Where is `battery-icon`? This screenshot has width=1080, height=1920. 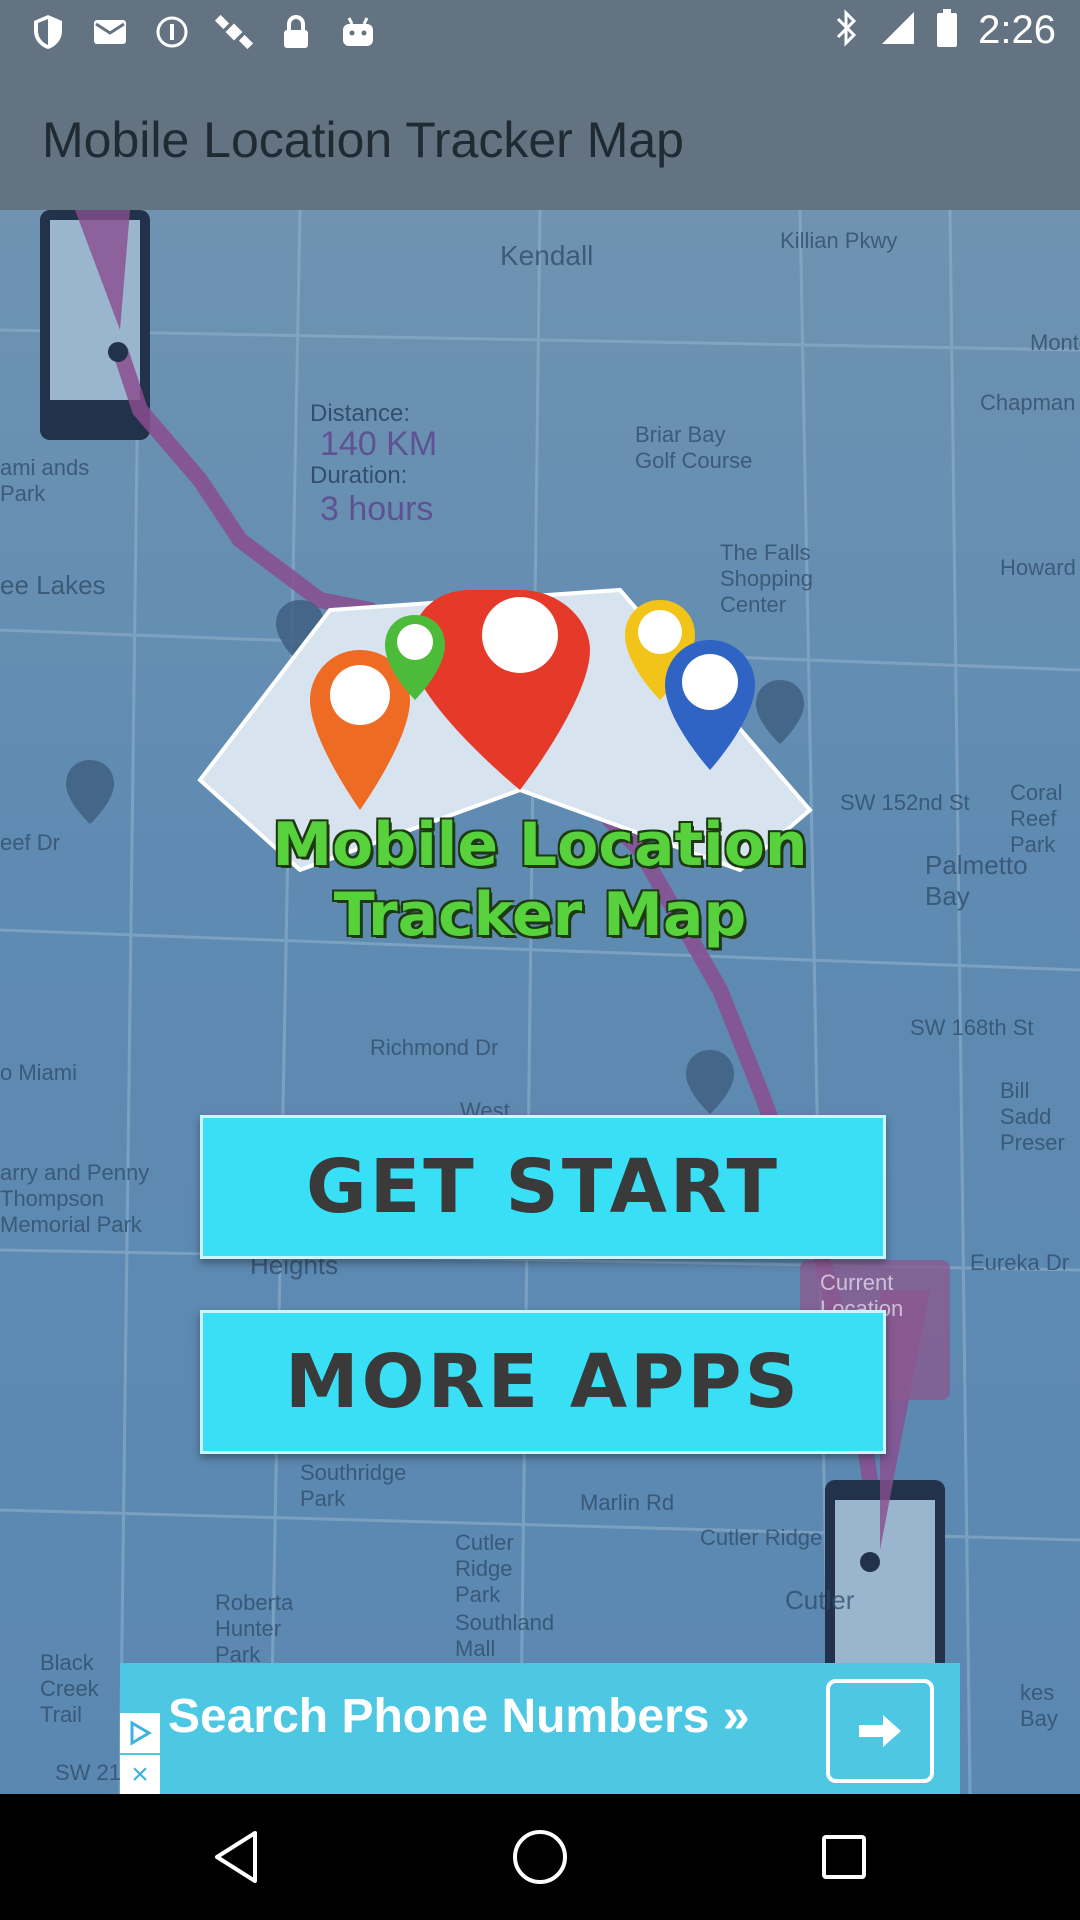 battery-icon is located at coordinates (947, 30).